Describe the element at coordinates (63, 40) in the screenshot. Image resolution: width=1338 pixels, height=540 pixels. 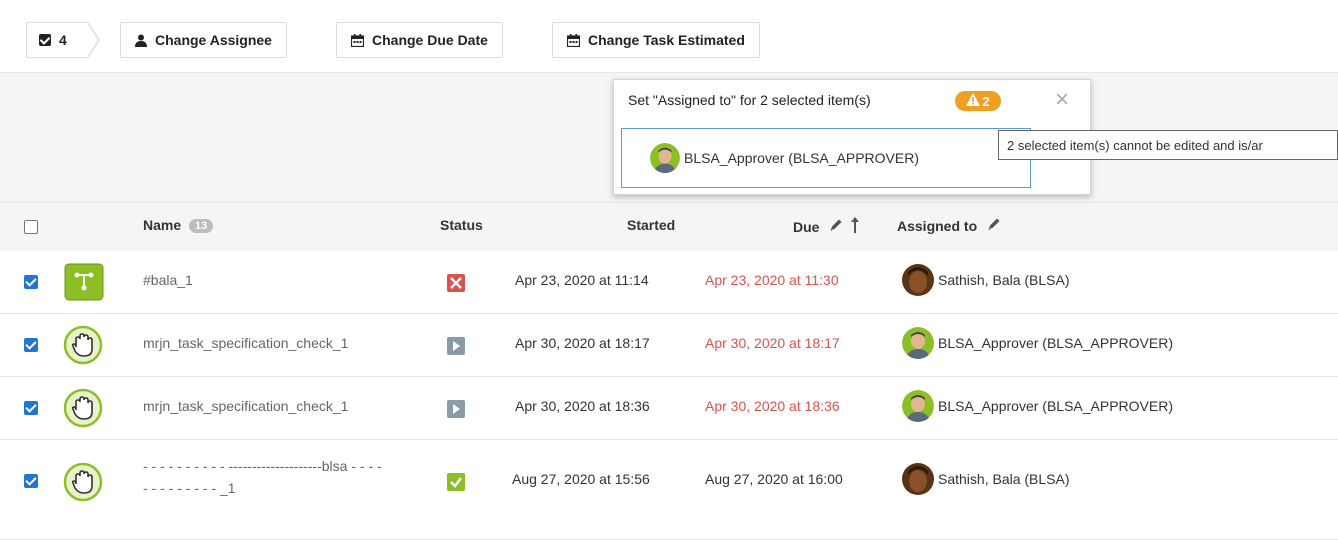
I see `selected-count: 4` at that location.